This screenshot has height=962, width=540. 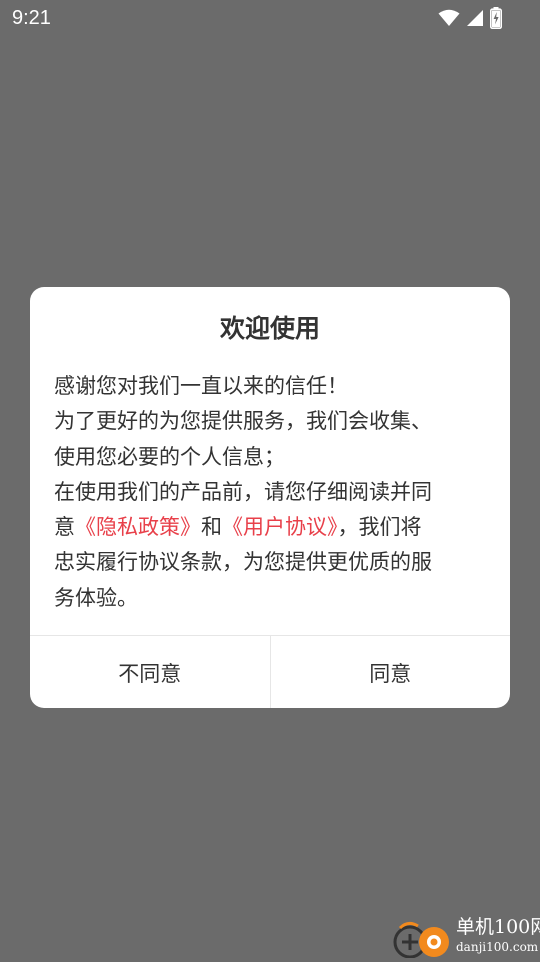 I want to click on status-time: 9:21, so click(x=31, y=18).